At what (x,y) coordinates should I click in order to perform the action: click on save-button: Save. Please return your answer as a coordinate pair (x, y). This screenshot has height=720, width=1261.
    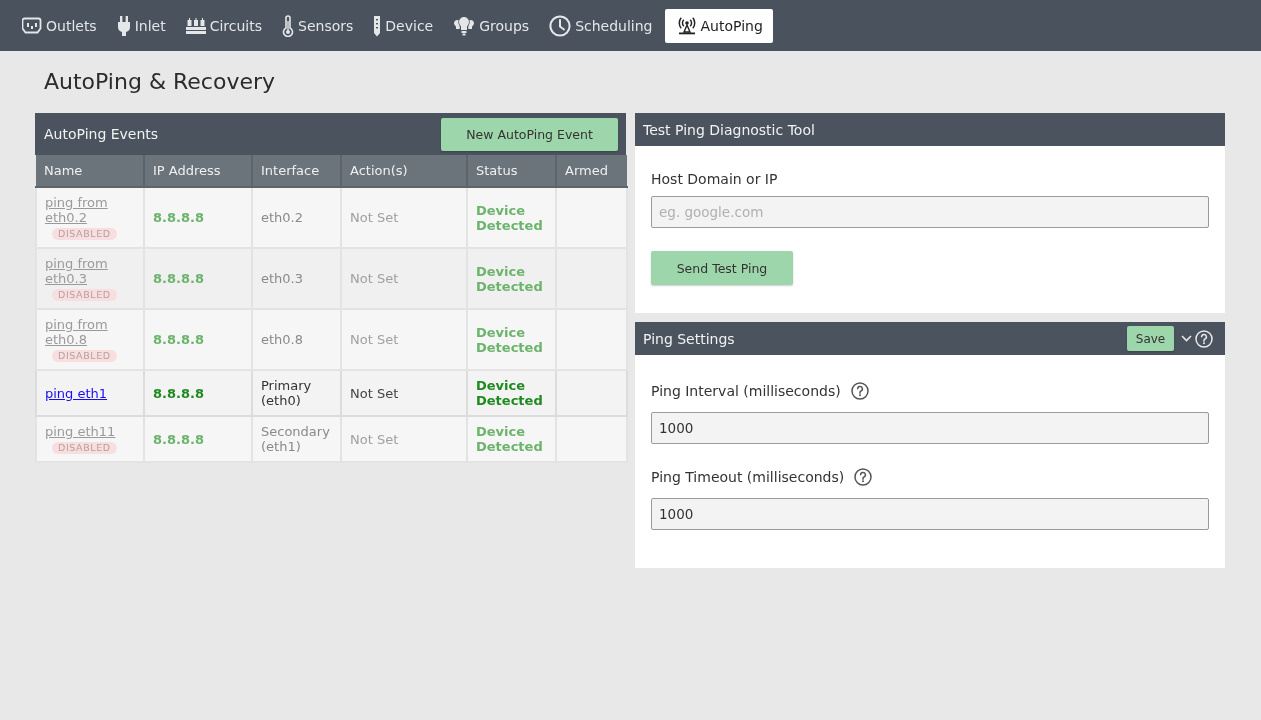
    Looking at the image, I should click on (1150, 338).